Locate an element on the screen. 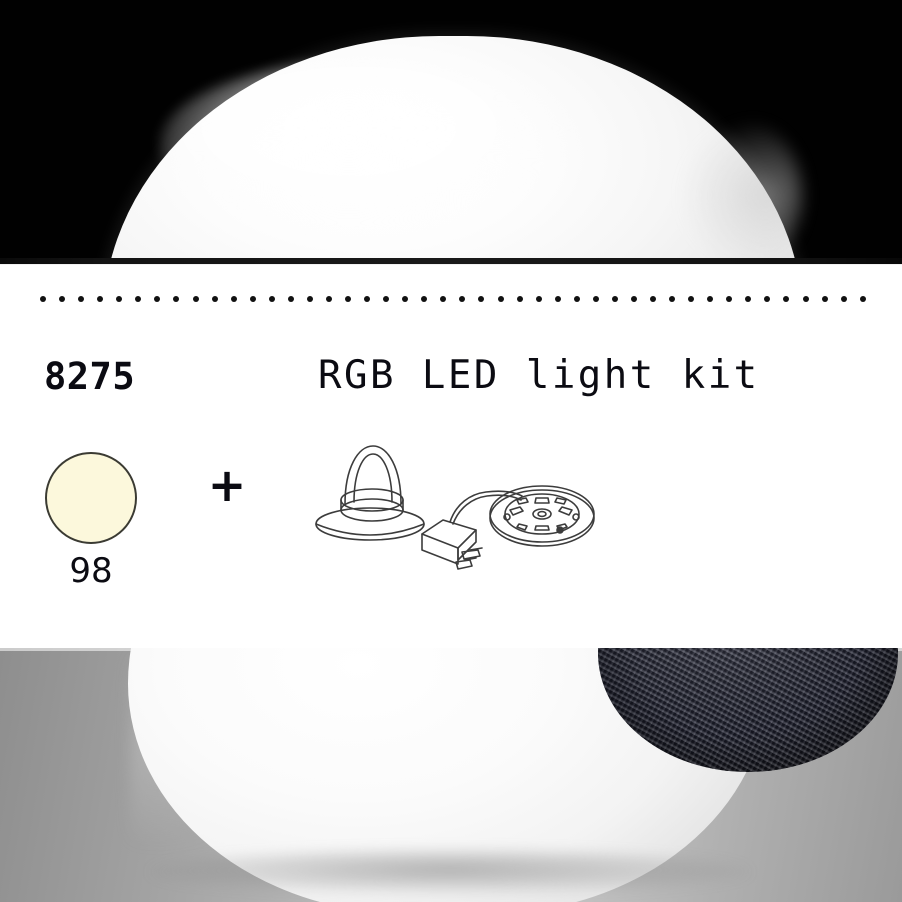 The height and width of the screenshot is (902, 902). band-top-hairline is located at coordinates (451, 264).